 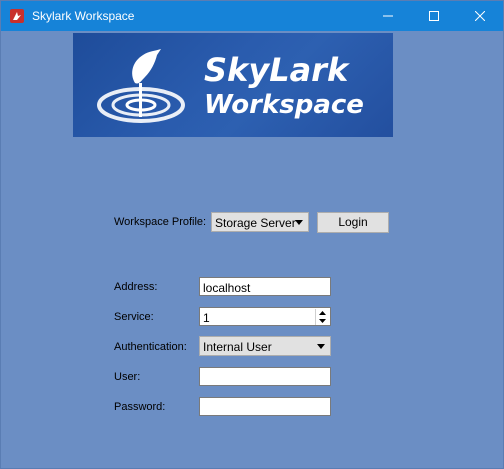 I want to click on maximize-icon, so click(x=434, y=16).